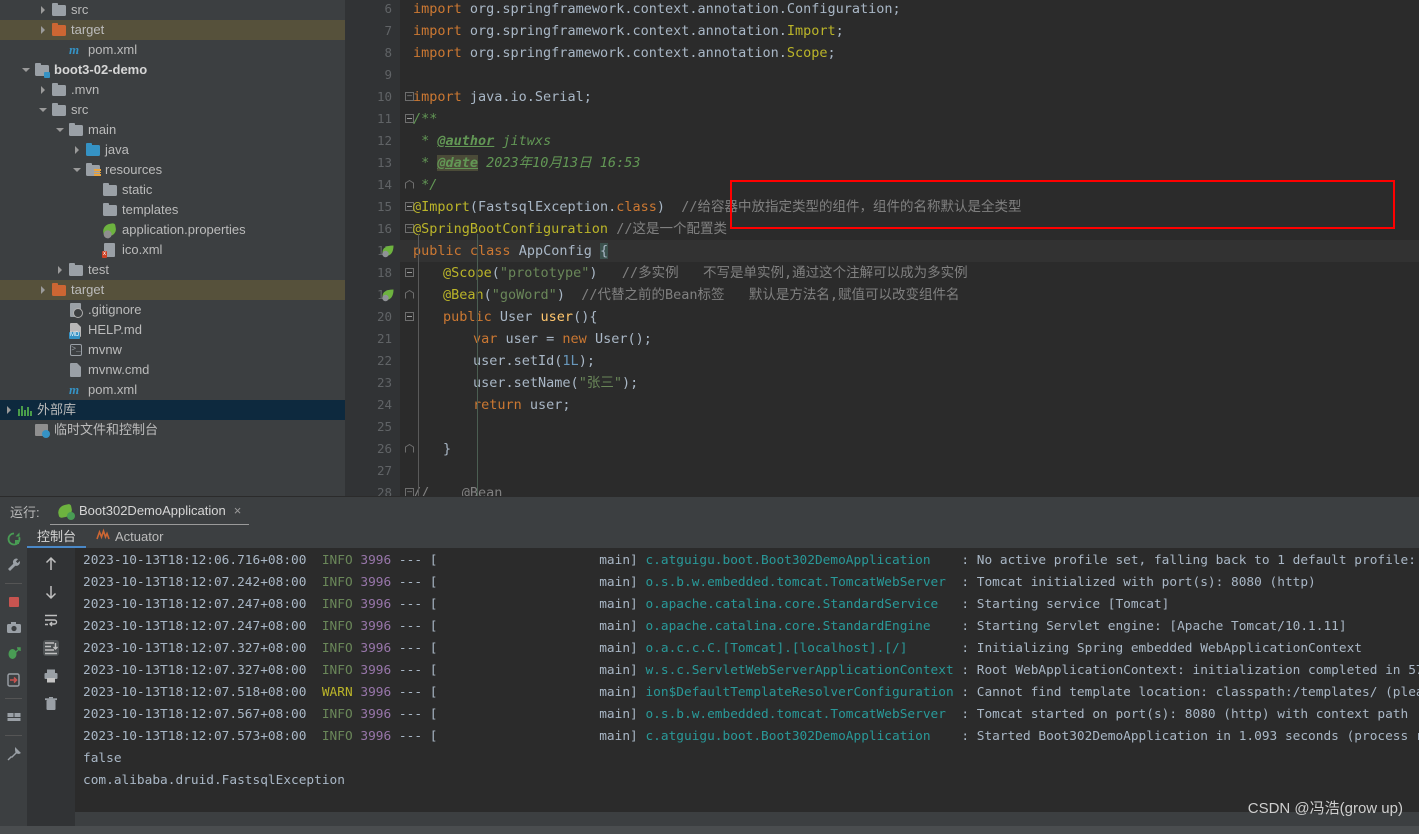 The image size is (1419, 834). I want to click on tree-item-pom-xml: m pom.xml, so click(172, 390).